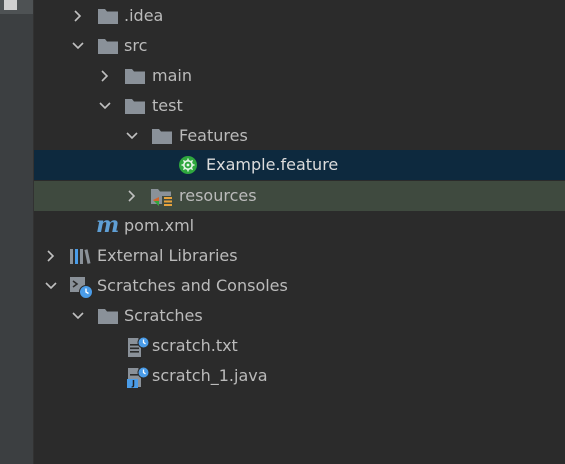 This screenshot has height=464, width=565. I want to click on scratches-console-icon, so click(81, 286).